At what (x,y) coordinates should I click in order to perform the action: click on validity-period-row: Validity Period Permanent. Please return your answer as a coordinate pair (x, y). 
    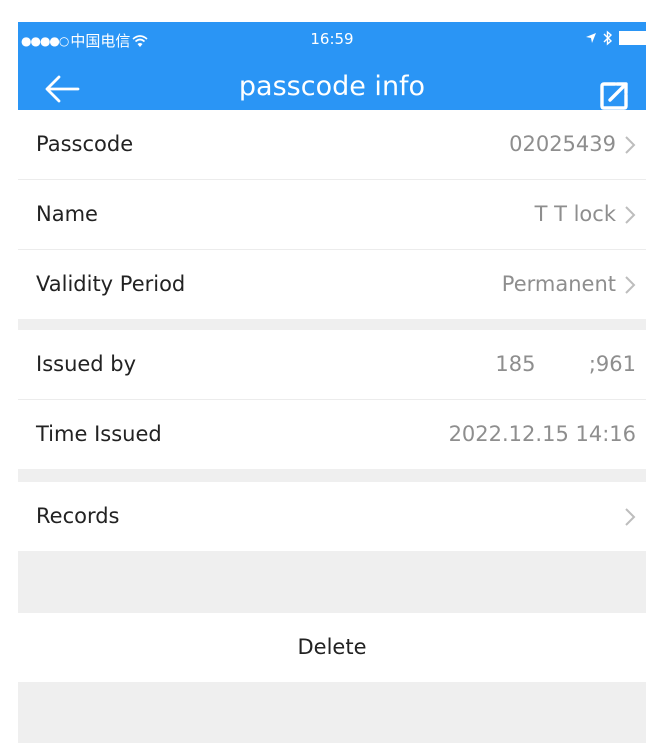
    Looking at the image, I should click on (332, 284).